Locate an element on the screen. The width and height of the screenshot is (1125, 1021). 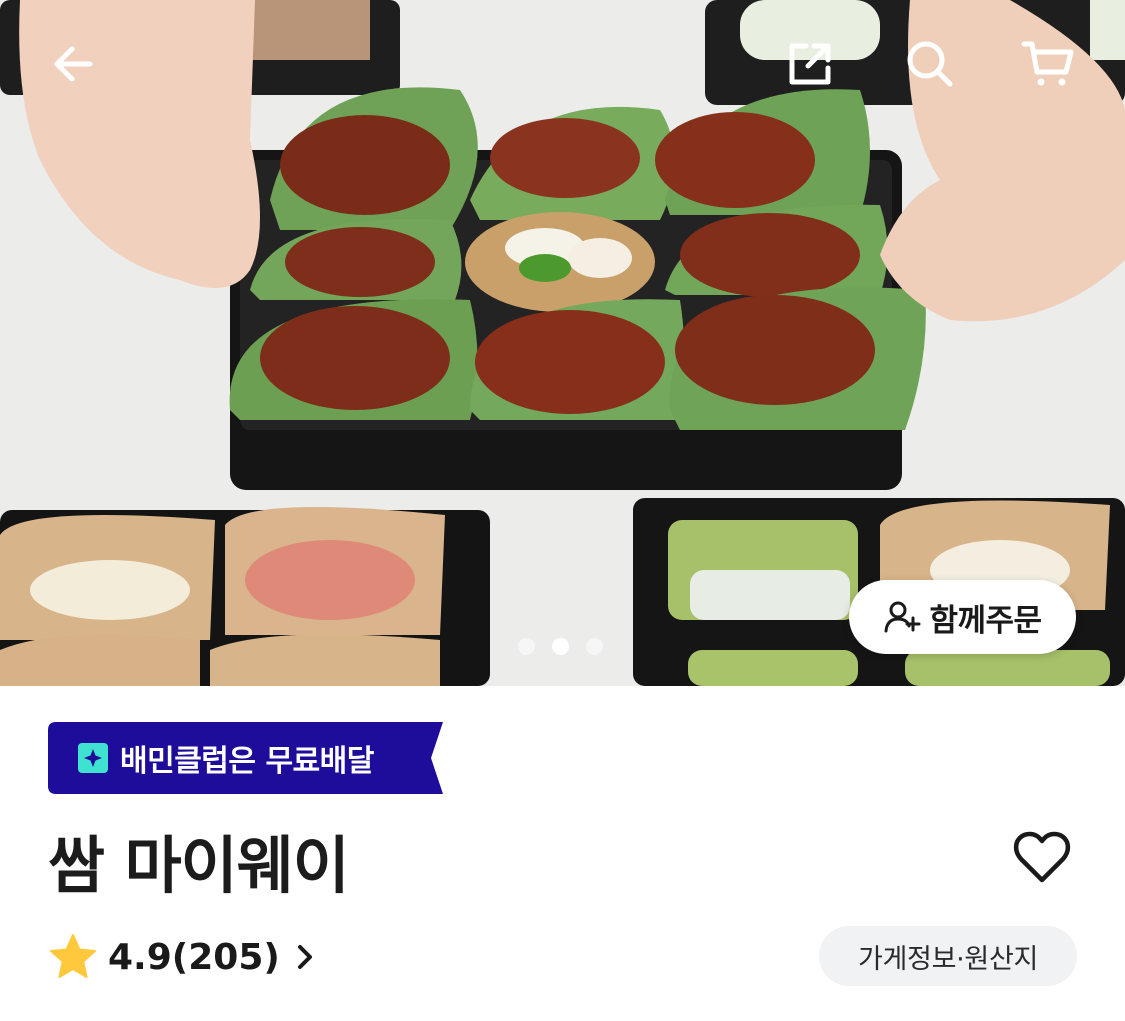
baemin-club-badge: 배민클럽은 무료배달 is located at coordinates (245, 758).